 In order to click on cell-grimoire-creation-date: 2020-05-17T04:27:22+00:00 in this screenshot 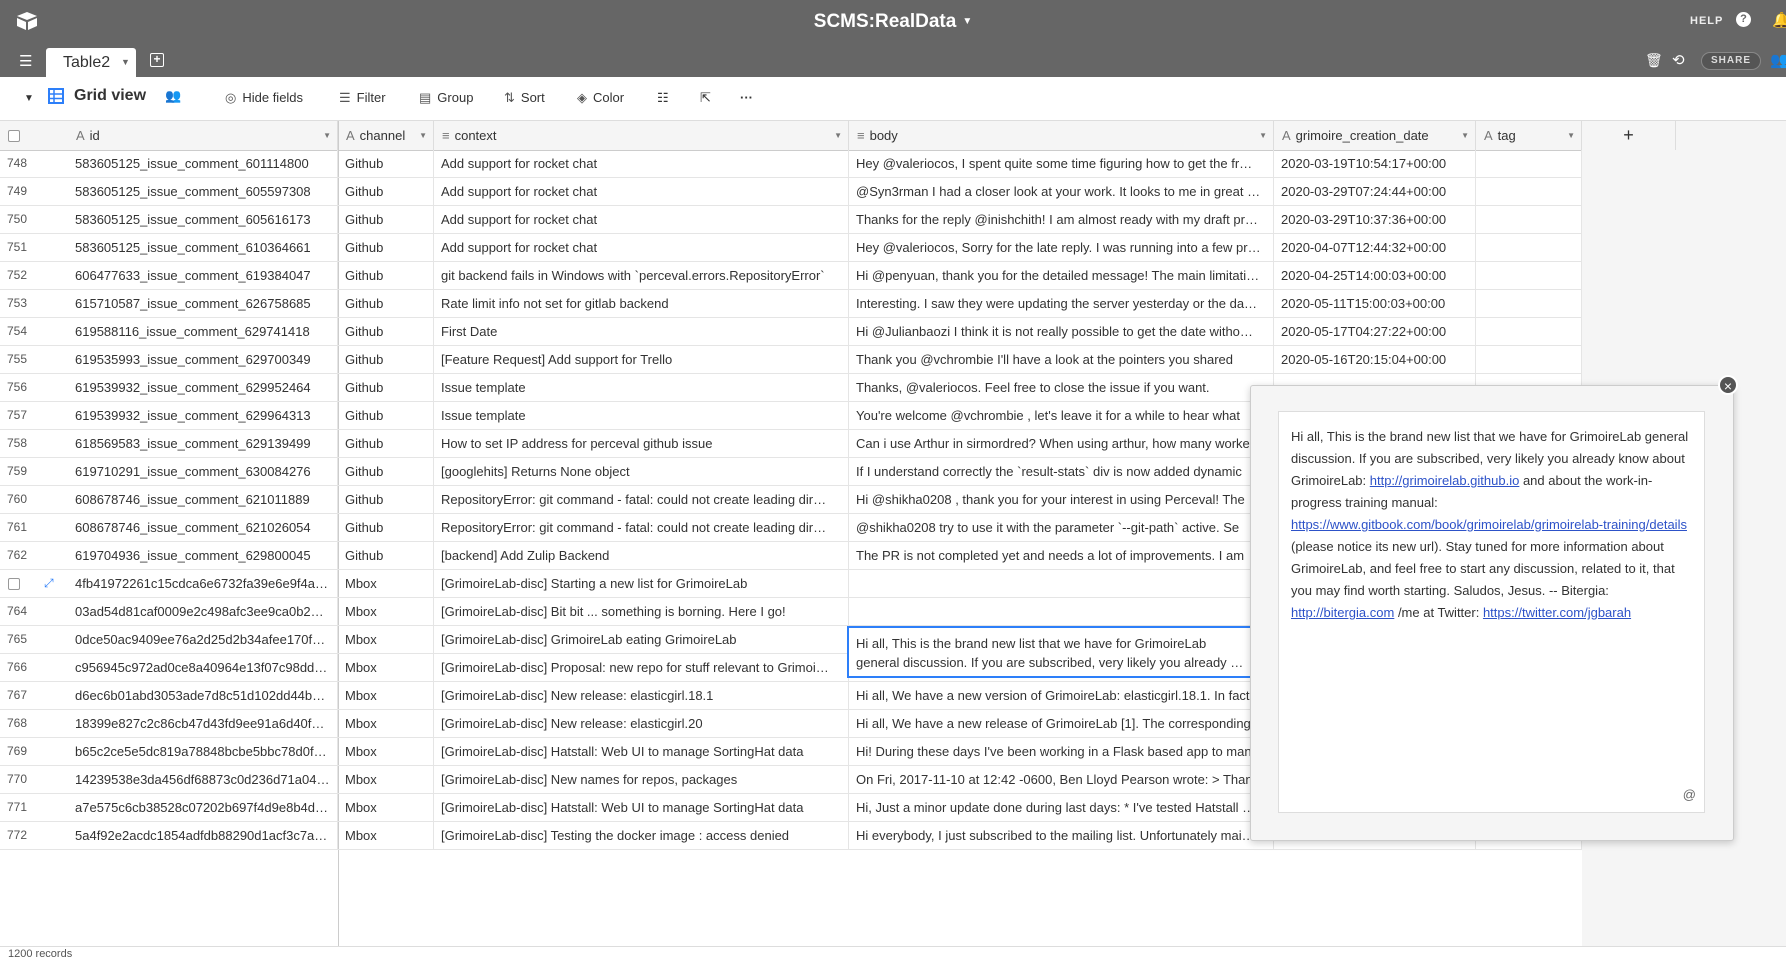, I will do `click(1375, 331)`.